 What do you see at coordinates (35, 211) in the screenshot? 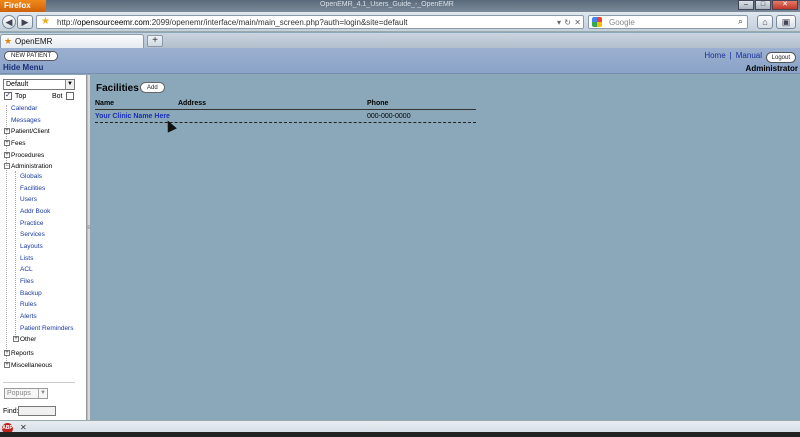
I see `menu-item-addr-book: Addr Book` at bounding box center [35, 211].